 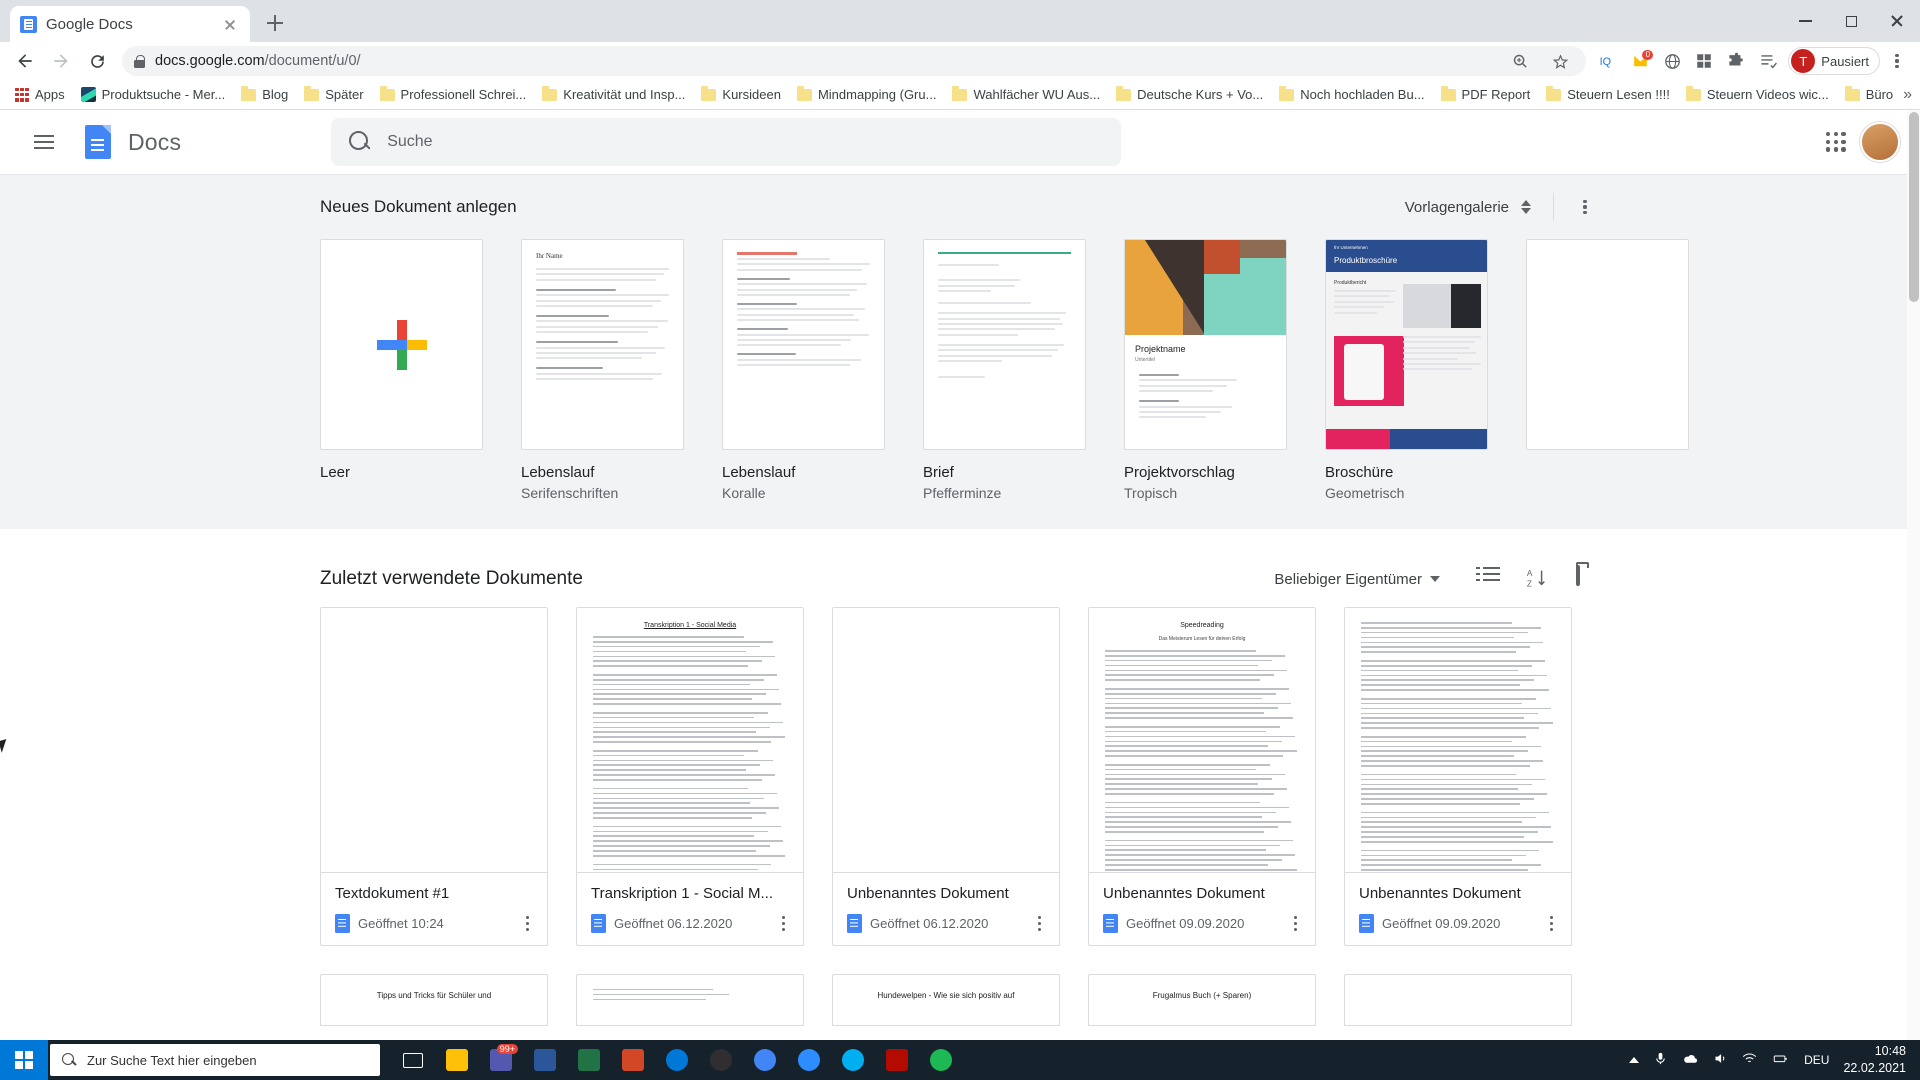 What do you see at coordinates (1768, 61) in the screenshot?
I see `reading-list-icon` at bounding box center [1768, 61].